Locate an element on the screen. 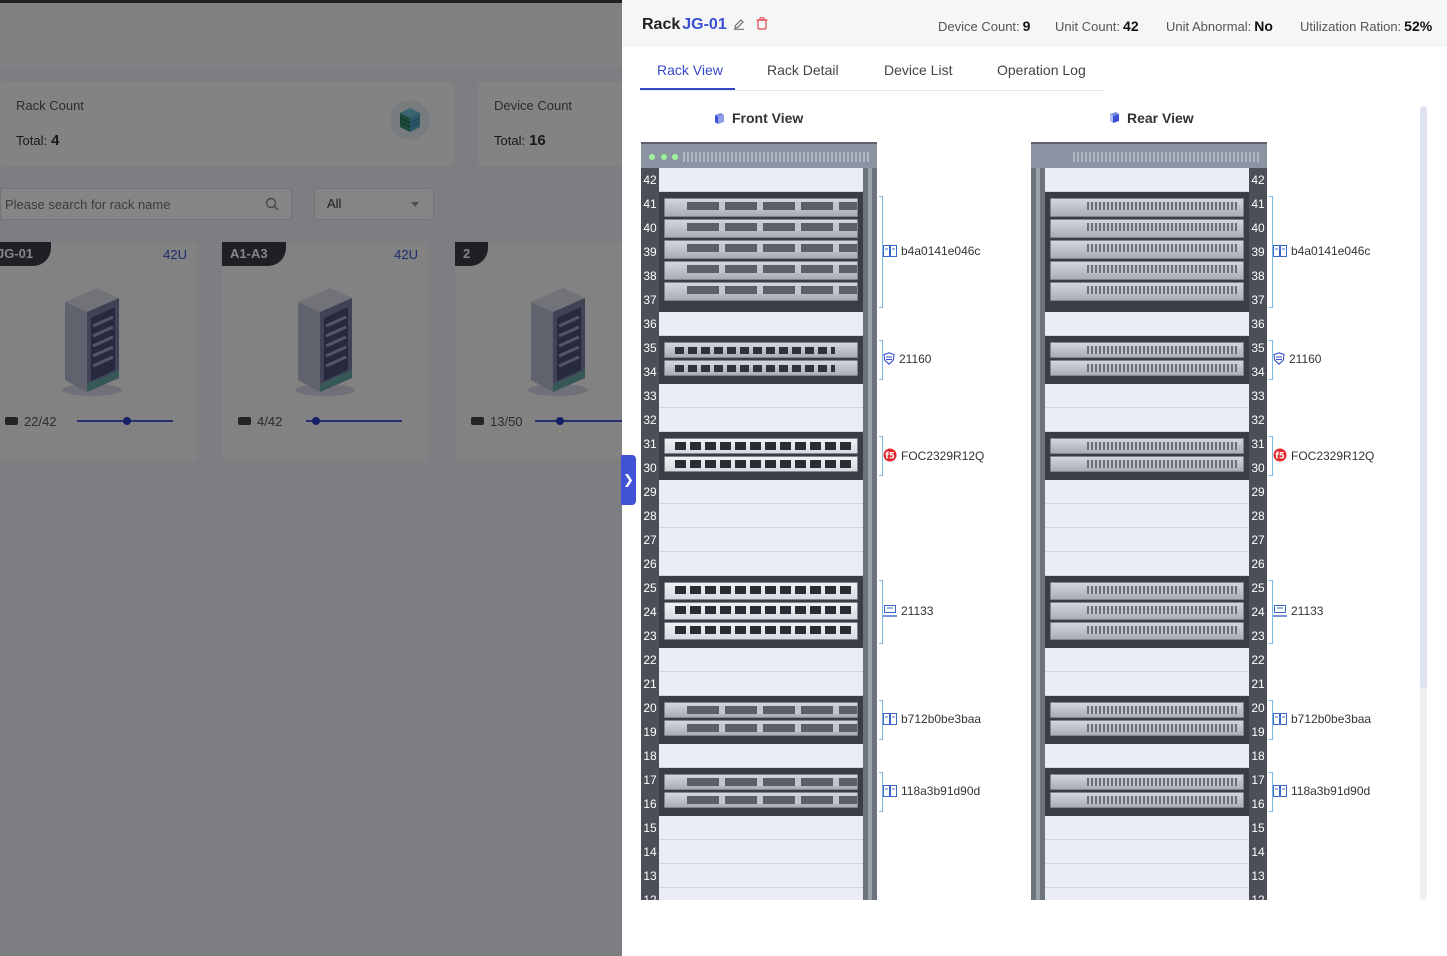 The height and width of the screenshot is (956, 1447). unit-number: 30 is located at coordinates (650, 468).